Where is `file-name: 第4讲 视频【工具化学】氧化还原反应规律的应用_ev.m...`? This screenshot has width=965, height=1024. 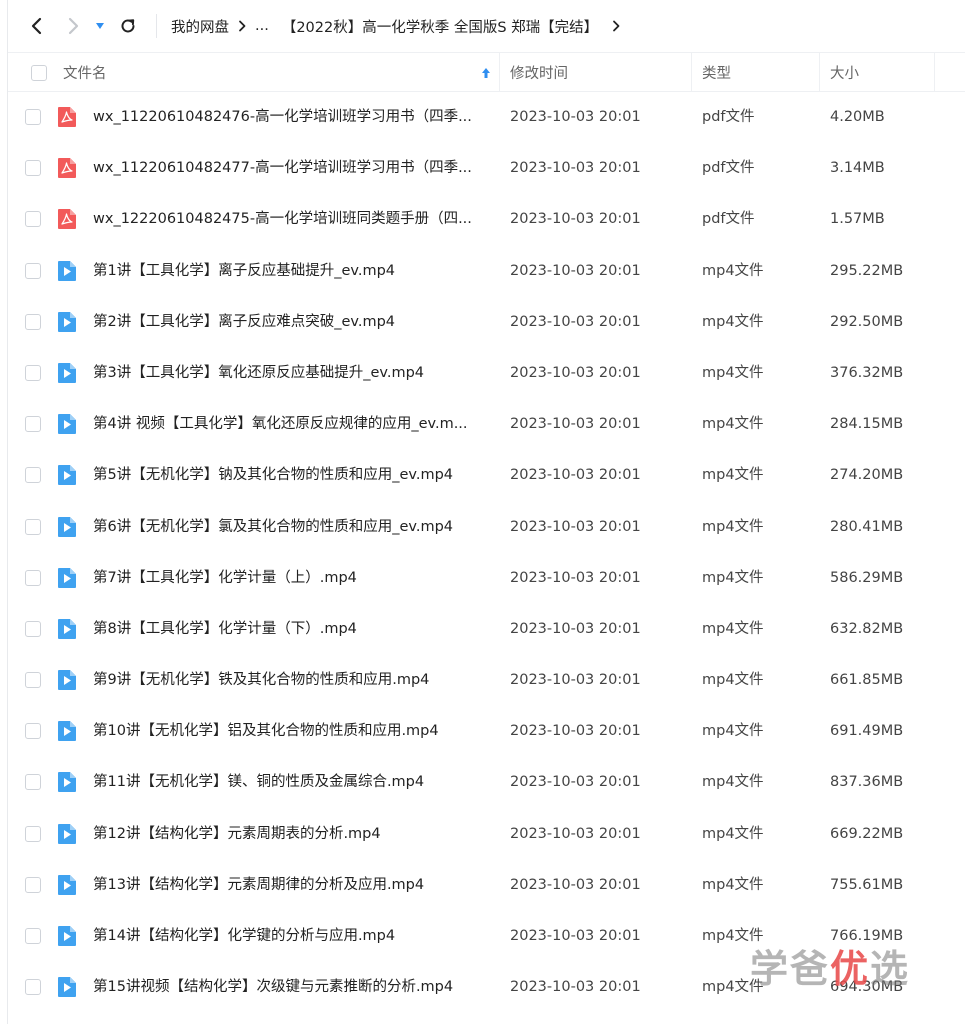 file-name: 第4讲 视频【工具化学】氧化还原反应规律的应用_ev.m... is located at coordinates (292, 424).